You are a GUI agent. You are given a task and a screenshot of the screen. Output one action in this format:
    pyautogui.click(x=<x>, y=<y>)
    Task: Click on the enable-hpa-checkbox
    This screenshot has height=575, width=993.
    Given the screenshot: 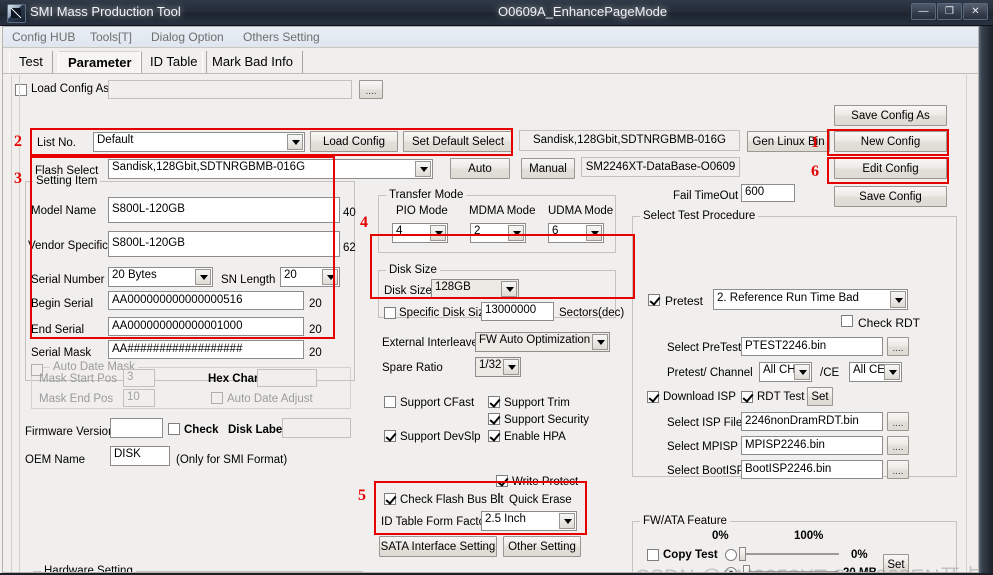 What is the action you would take?
    pyautogui.click(x=494, y=436)
    